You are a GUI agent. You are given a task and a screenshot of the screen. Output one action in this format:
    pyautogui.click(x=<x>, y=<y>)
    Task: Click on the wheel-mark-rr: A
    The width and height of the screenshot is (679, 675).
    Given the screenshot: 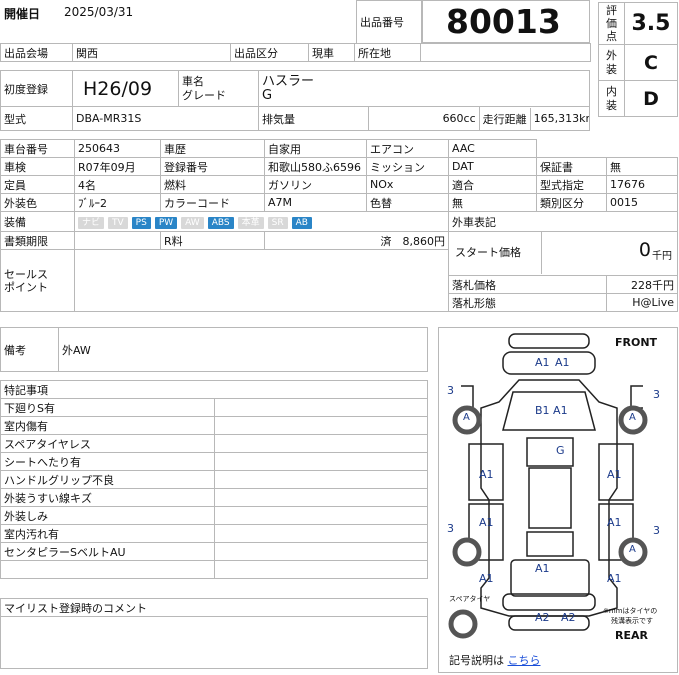 What is the action you would take?
    pyautogui.click(x=632, y=549)
    